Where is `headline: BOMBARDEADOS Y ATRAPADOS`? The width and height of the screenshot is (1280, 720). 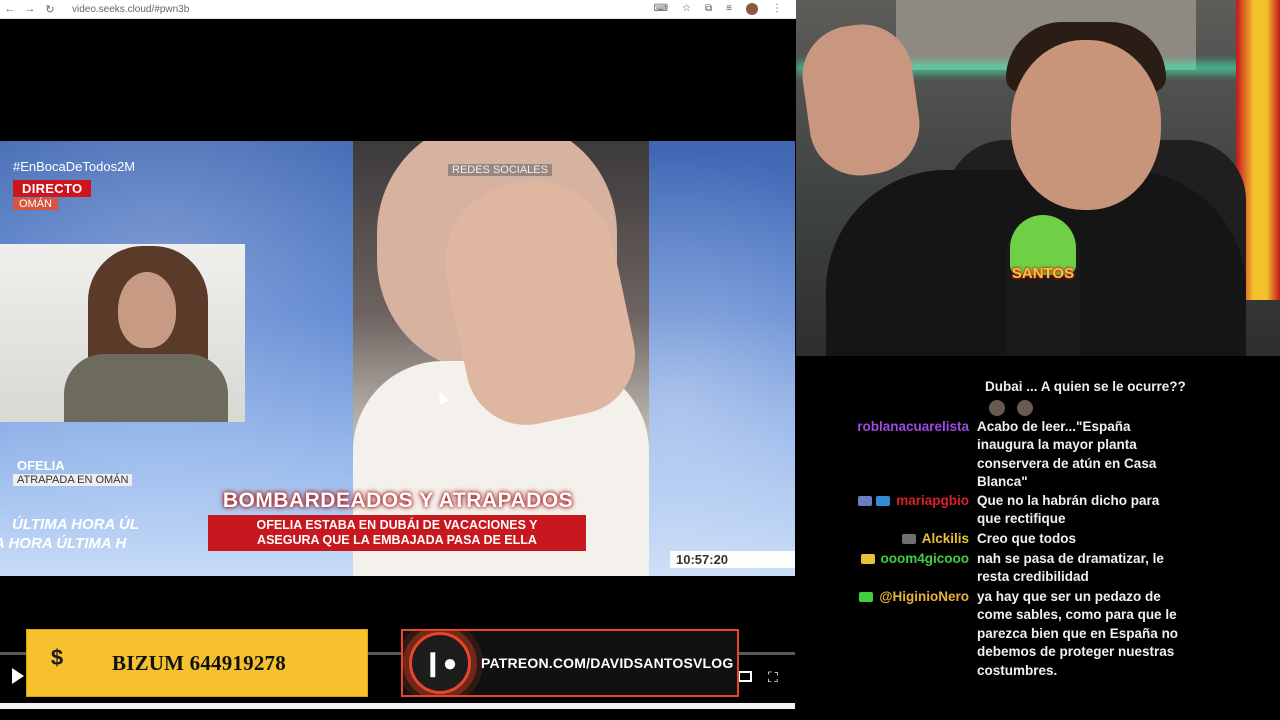 headline: BOMBARDEADOS Y ATRAPADOS is located at coordinates (398, 500).